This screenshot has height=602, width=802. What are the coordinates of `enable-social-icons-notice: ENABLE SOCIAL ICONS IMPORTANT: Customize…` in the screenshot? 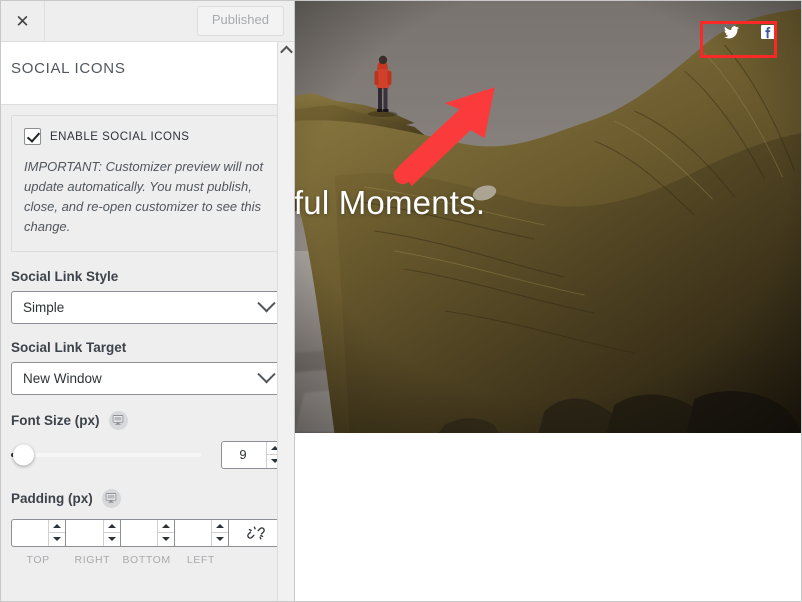 It's located at (147, 183).